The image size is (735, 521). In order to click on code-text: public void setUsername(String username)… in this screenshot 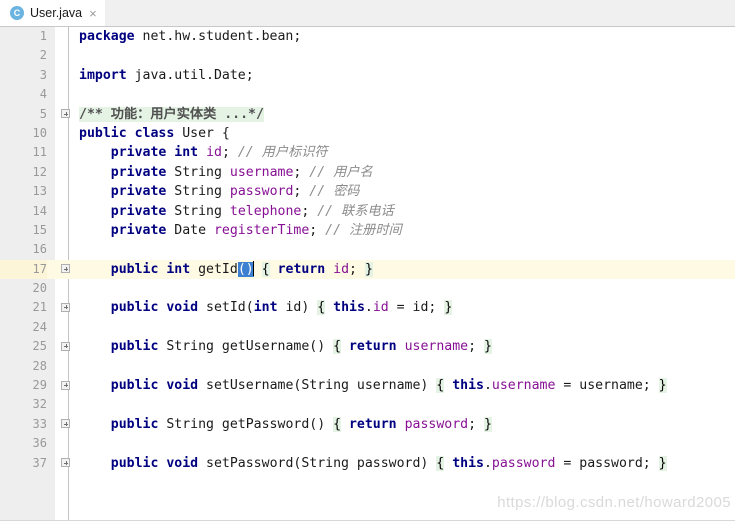, I will do `click(373, 385)`.